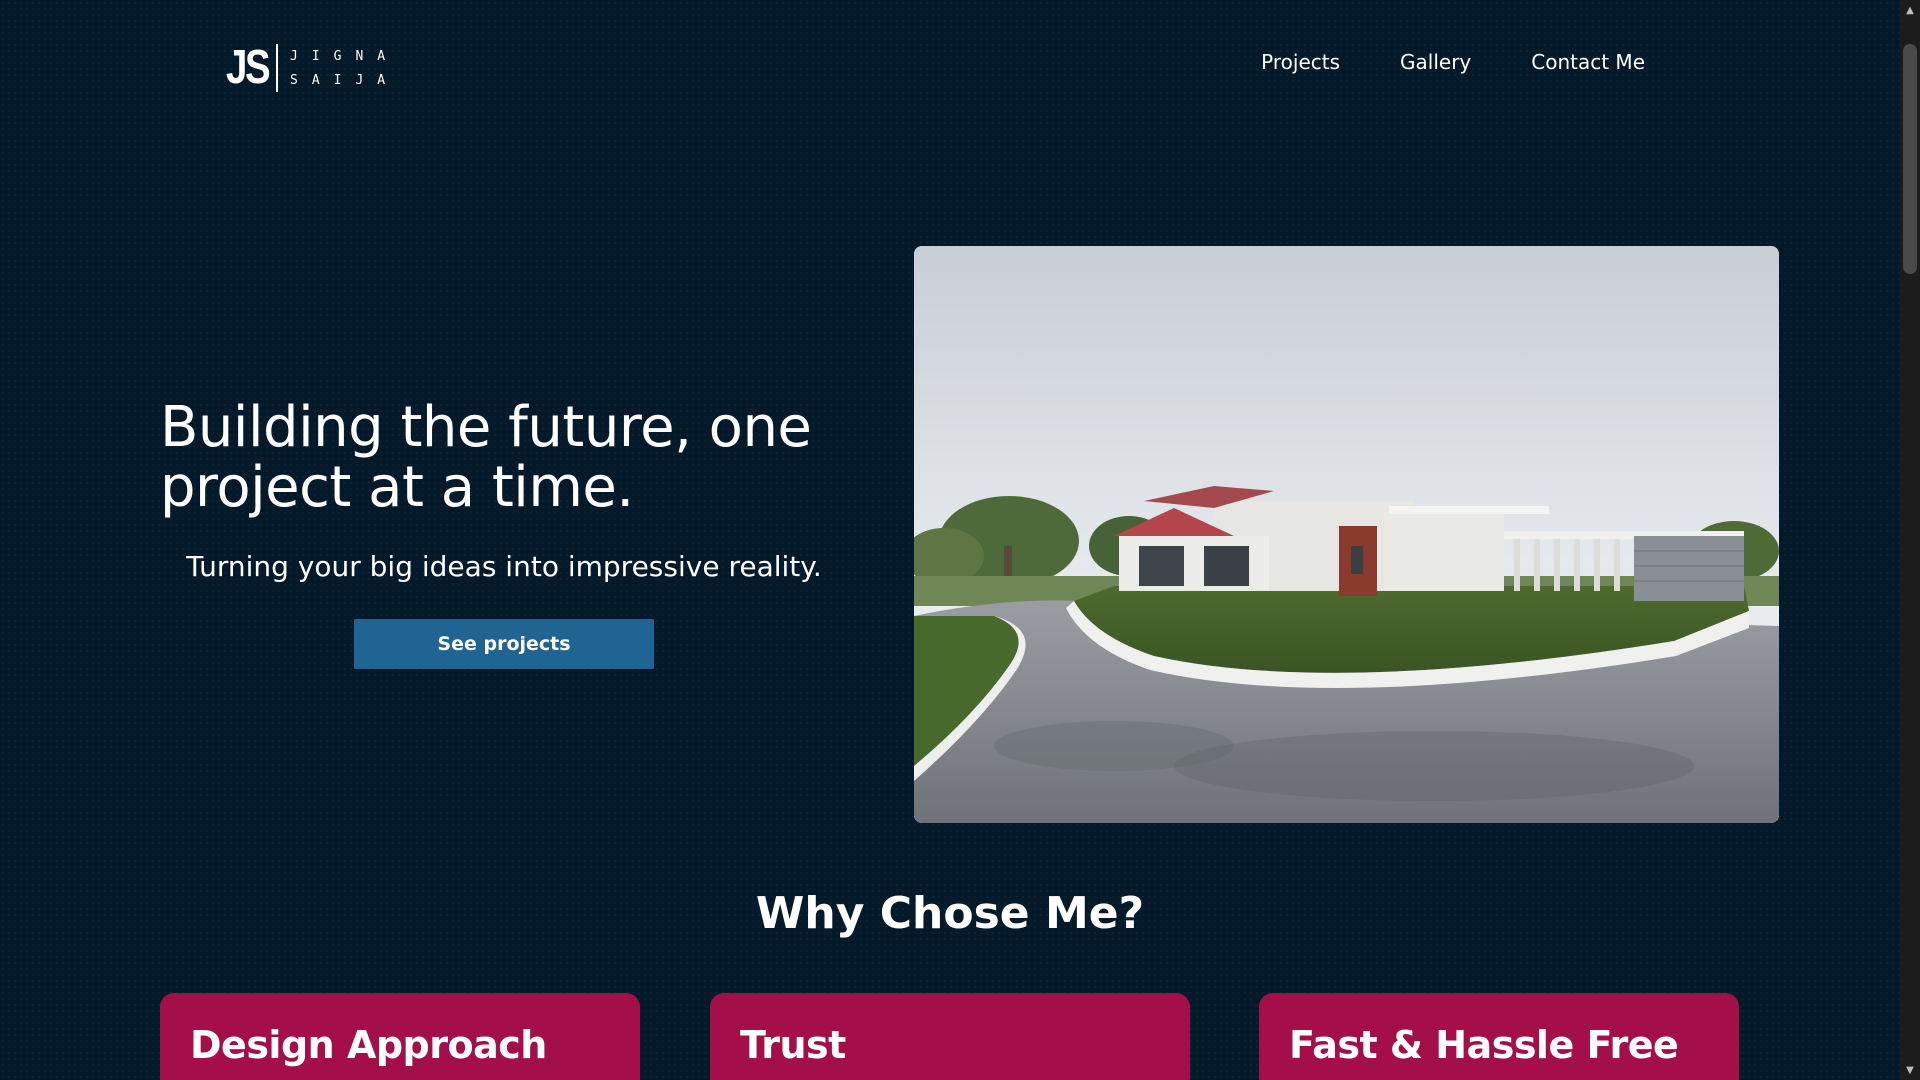 The image size is (1920, 1080). Describe the element at coordinates (345, 80) in the screenshot. I see `logo-line-2: SAIJA` at that location.